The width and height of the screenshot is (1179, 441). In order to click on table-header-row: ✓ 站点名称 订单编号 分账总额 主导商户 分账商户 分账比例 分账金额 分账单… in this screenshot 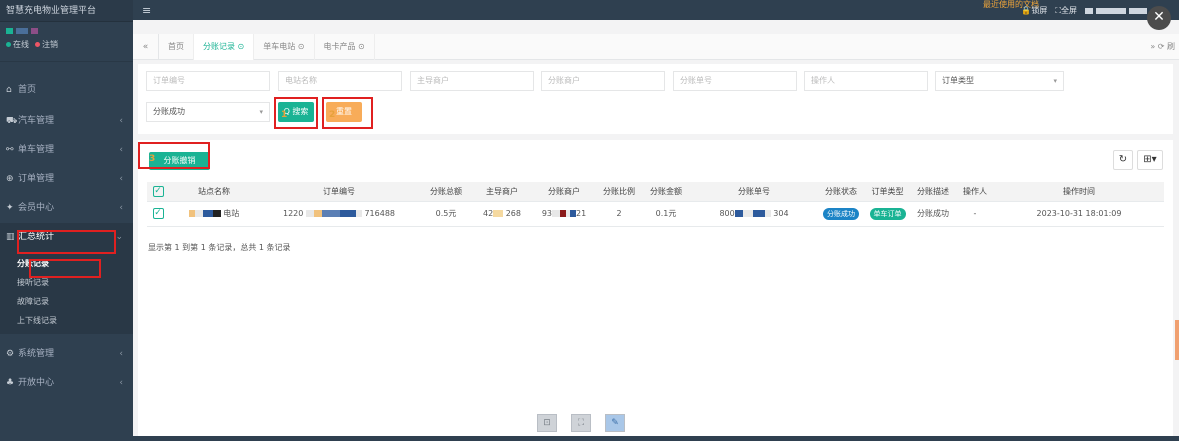, I will do `click(655, 192)`.